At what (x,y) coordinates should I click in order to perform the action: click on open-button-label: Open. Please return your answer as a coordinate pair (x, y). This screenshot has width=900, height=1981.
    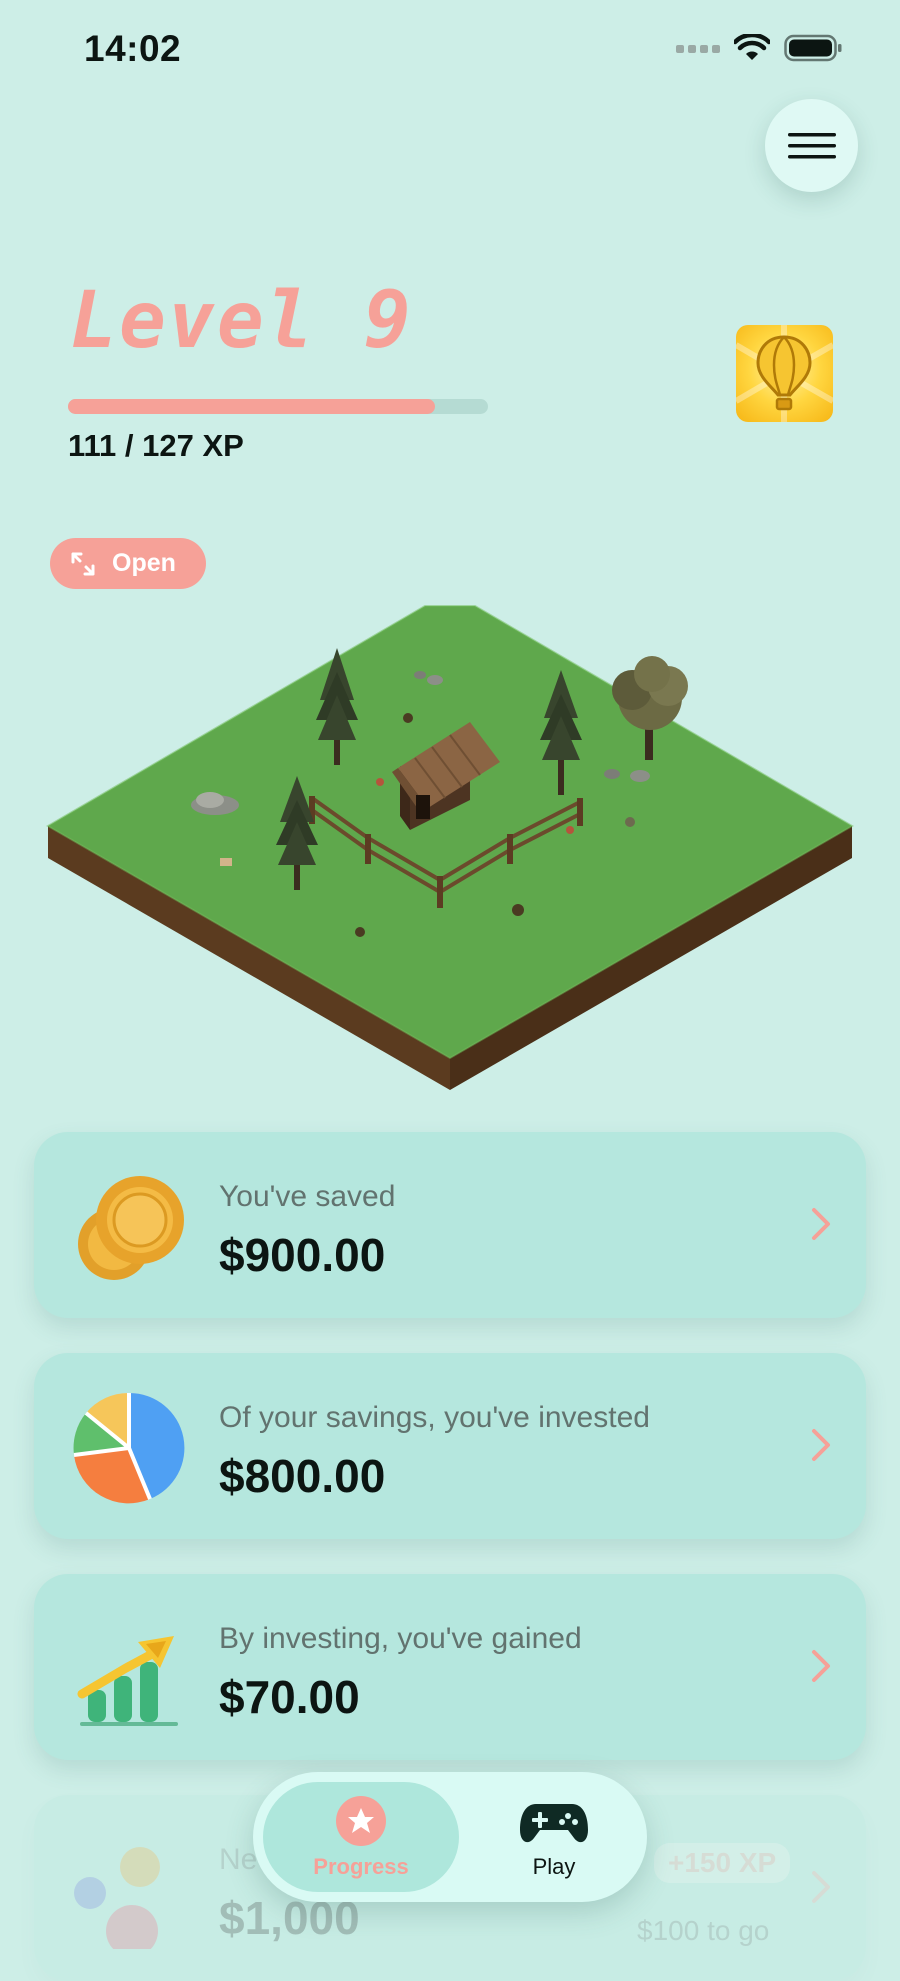
    Looking at the image, I should click on (144, 563).